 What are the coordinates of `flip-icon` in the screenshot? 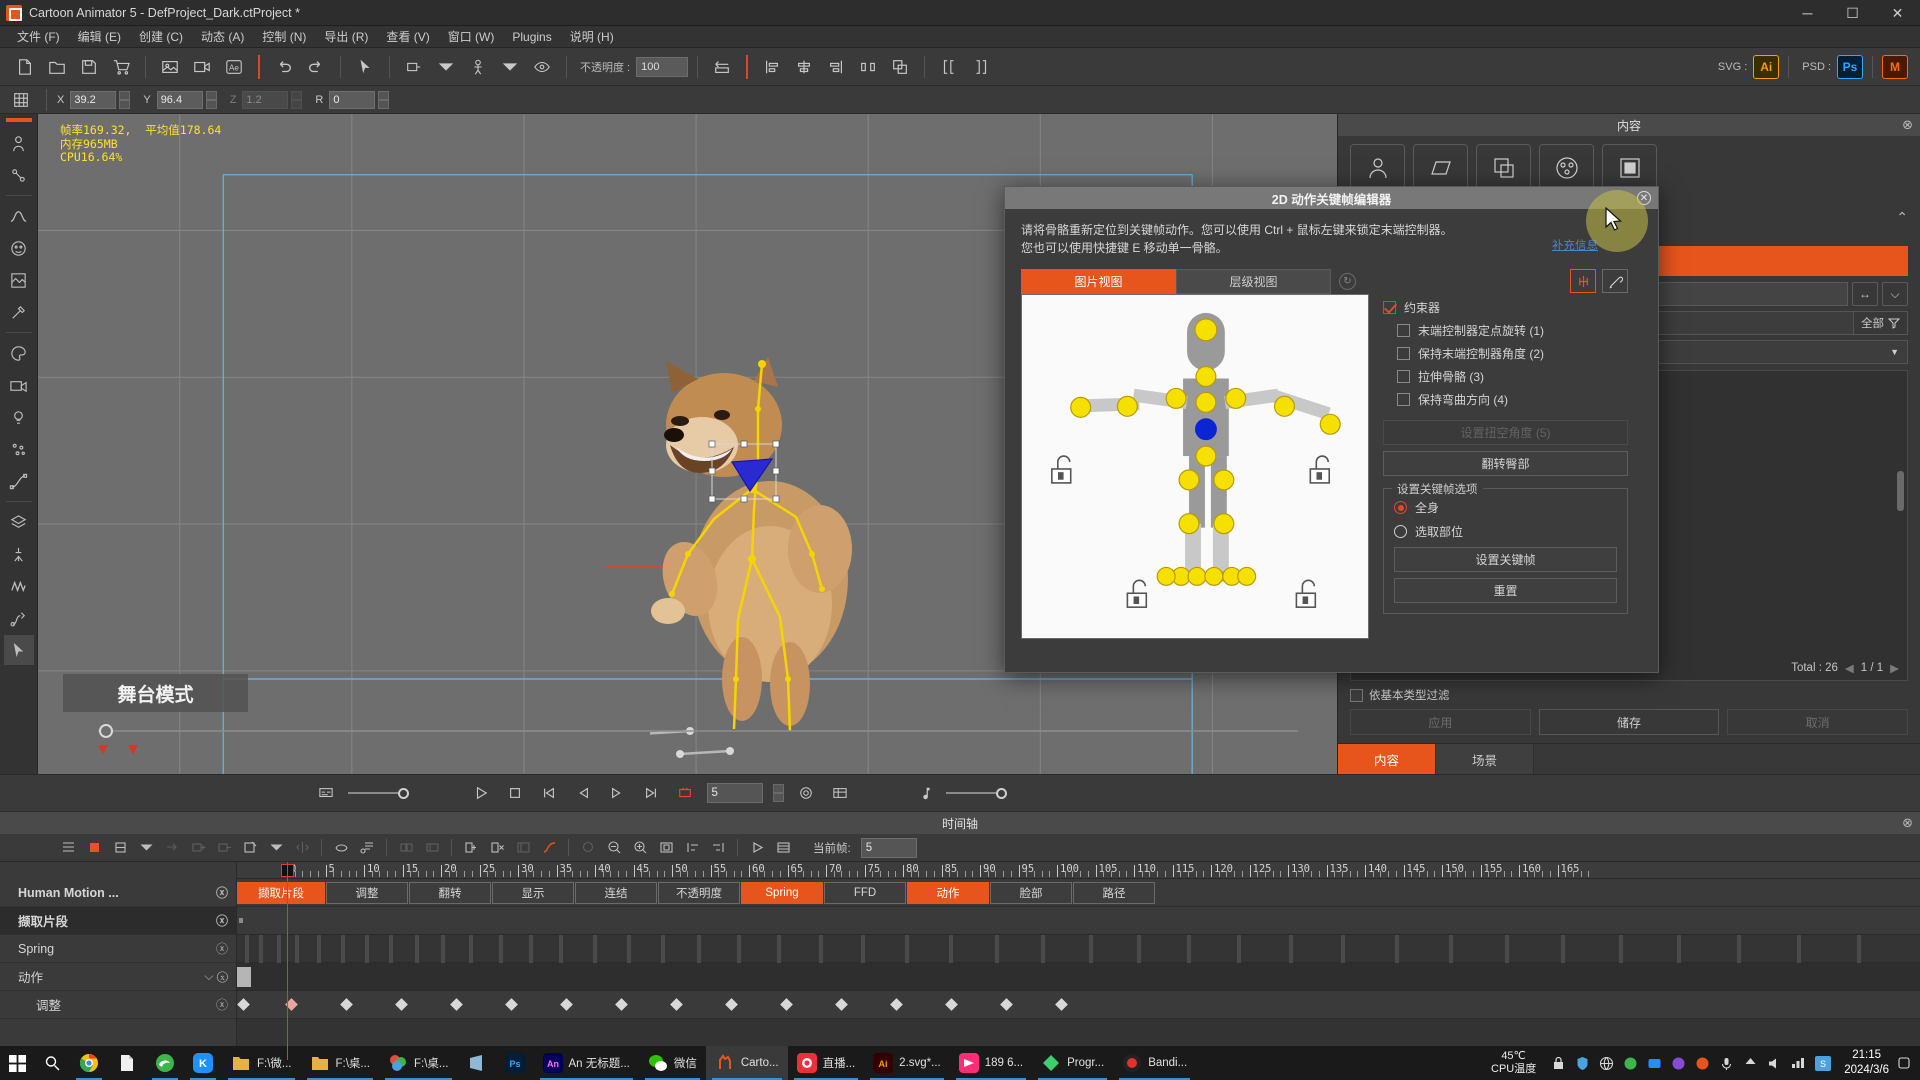 It's located at (722, 67).